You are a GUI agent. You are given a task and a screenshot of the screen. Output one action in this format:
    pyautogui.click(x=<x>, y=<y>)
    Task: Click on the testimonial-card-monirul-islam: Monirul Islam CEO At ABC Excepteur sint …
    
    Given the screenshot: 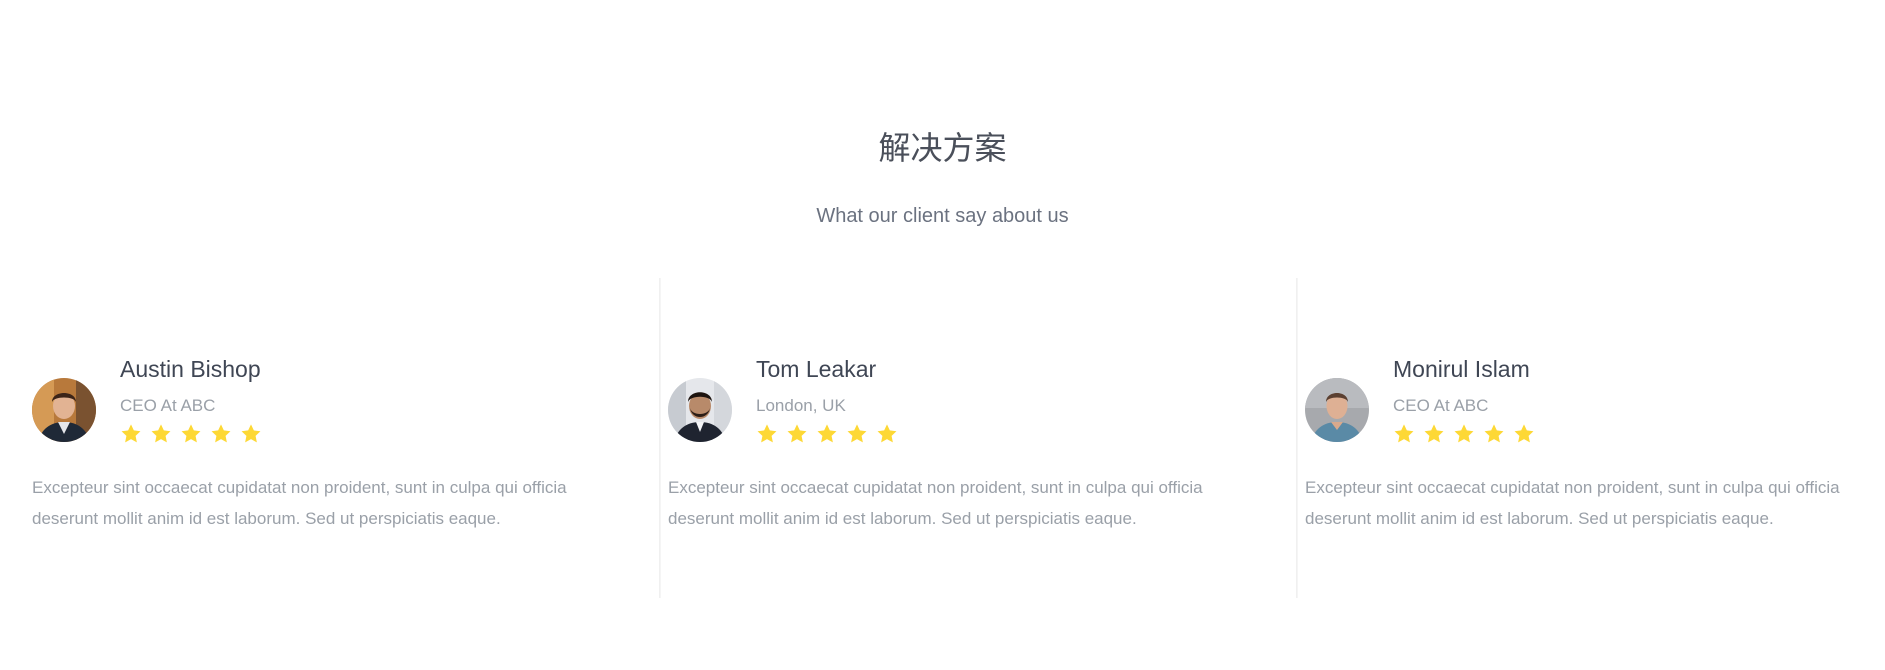 What is the action you would take?
    pyautogui.click(x=1590, y=438)
    